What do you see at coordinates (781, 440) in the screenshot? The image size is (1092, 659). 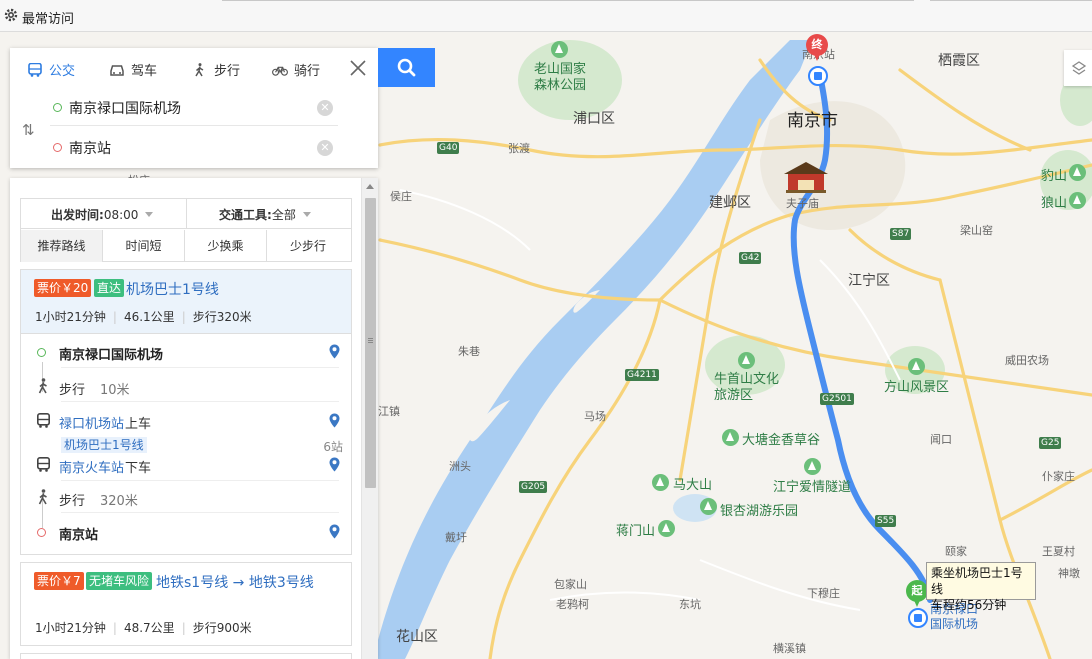 I see `map-label-park: 大塘金香草谷` at bounding box center [781, 440].